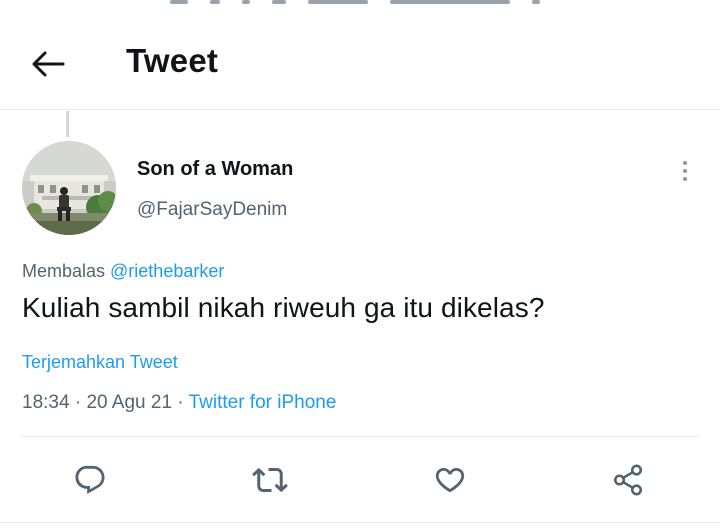 The image size is (720, 528). I want to click on back-button, so click(48, 64).